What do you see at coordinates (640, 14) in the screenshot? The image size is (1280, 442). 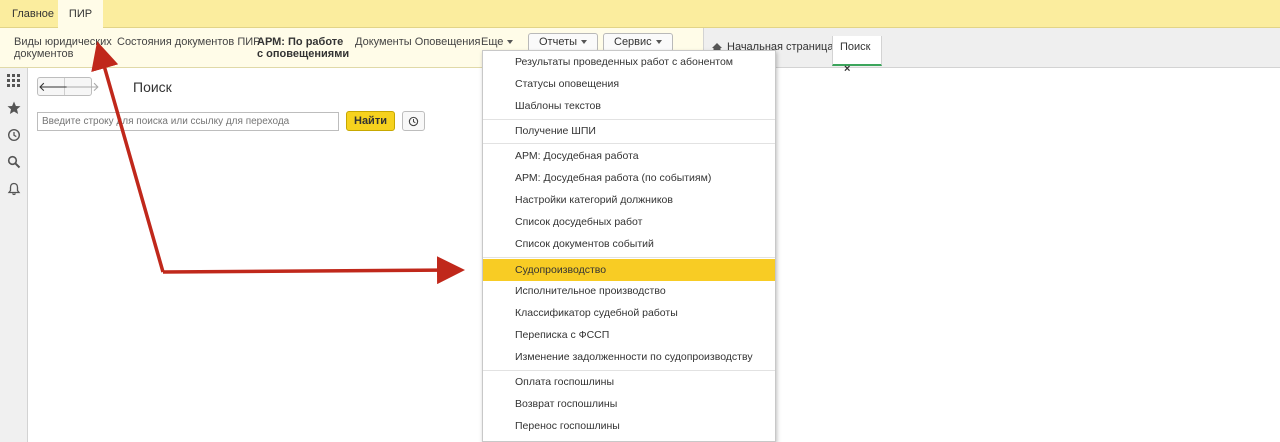 I see `top-tab-bar: Главное ПИР` at bounding box center [640, 14].